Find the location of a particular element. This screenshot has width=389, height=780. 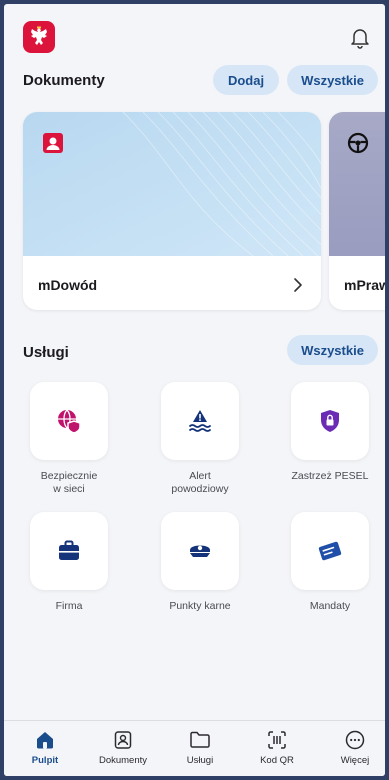

tab-label: Pulpit is located at coordinates (45, 760).